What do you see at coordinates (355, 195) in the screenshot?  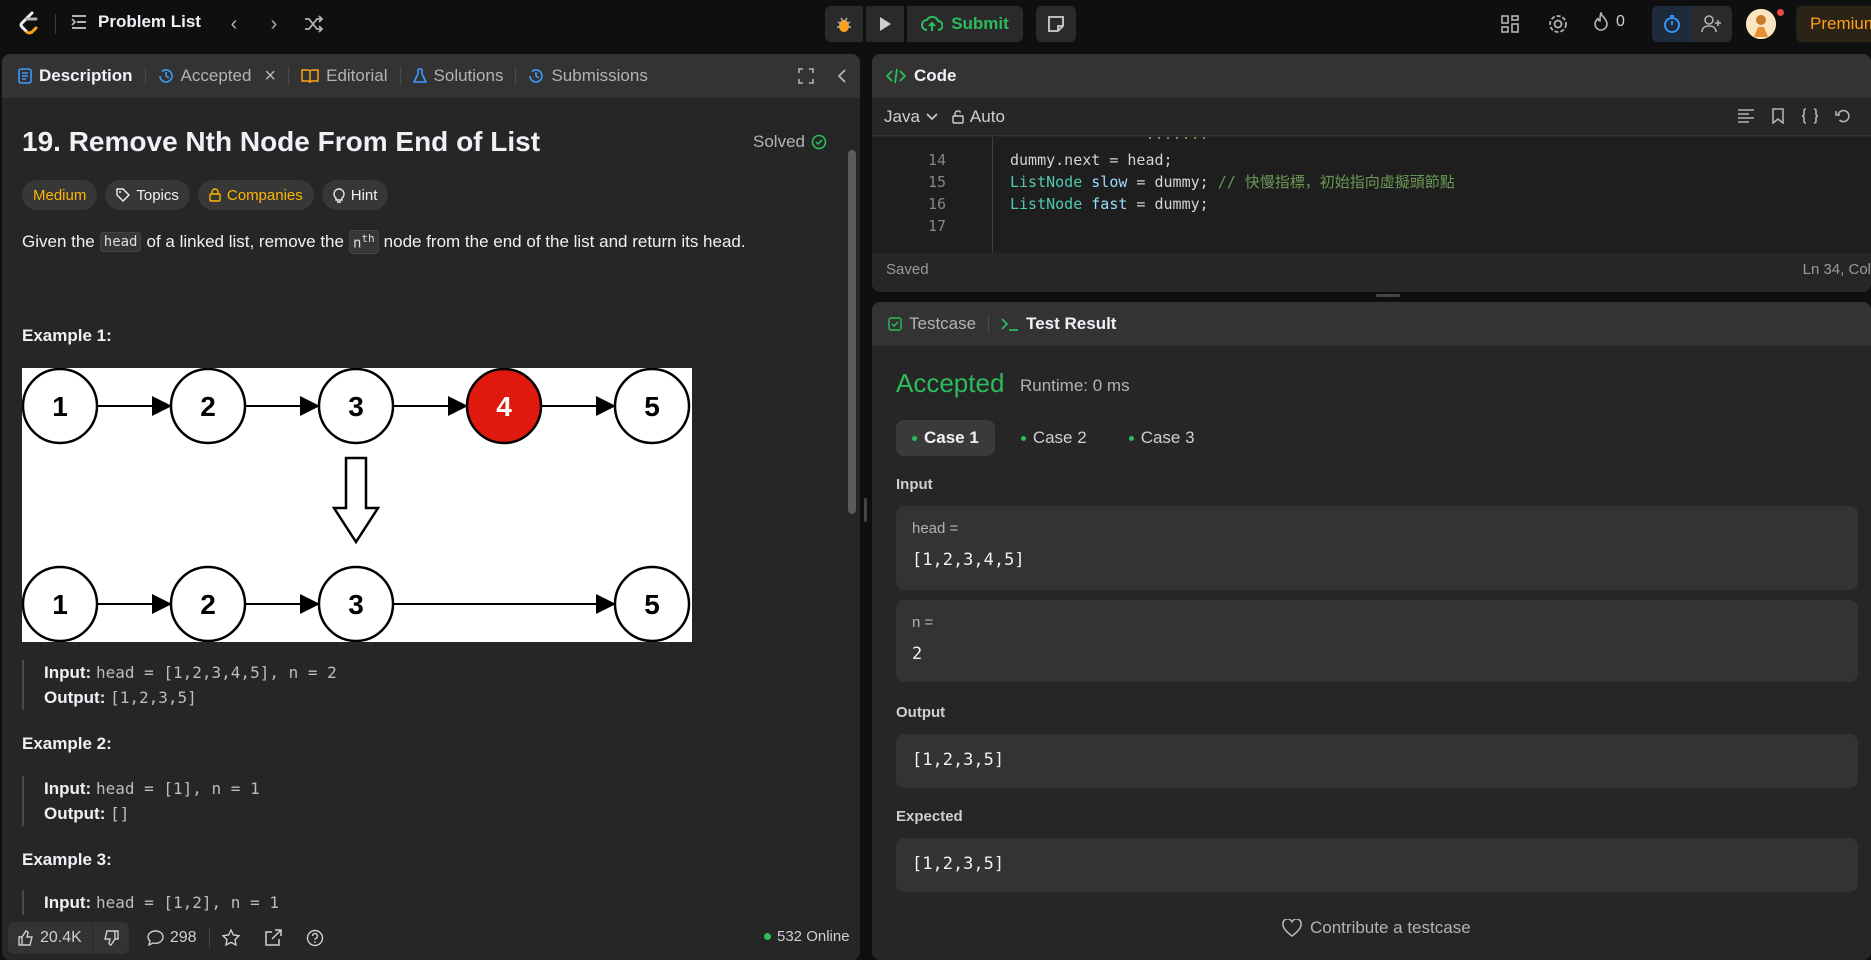 I see `hint-badge: Hint` at bounding box center [355, 195].